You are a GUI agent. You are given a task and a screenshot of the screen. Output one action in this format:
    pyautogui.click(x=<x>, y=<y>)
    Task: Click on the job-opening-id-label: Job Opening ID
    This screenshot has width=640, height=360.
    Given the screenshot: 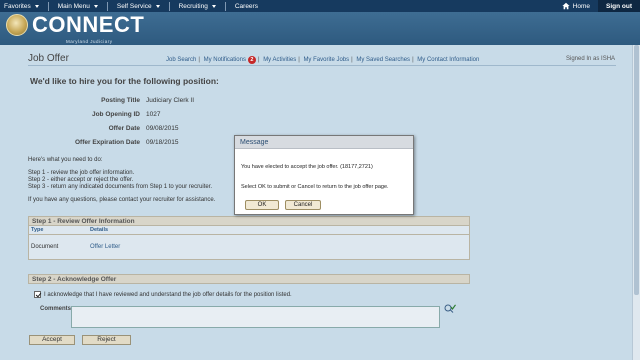 What is the action you would take?
    pyautogui.click(x=115, y=114)
    